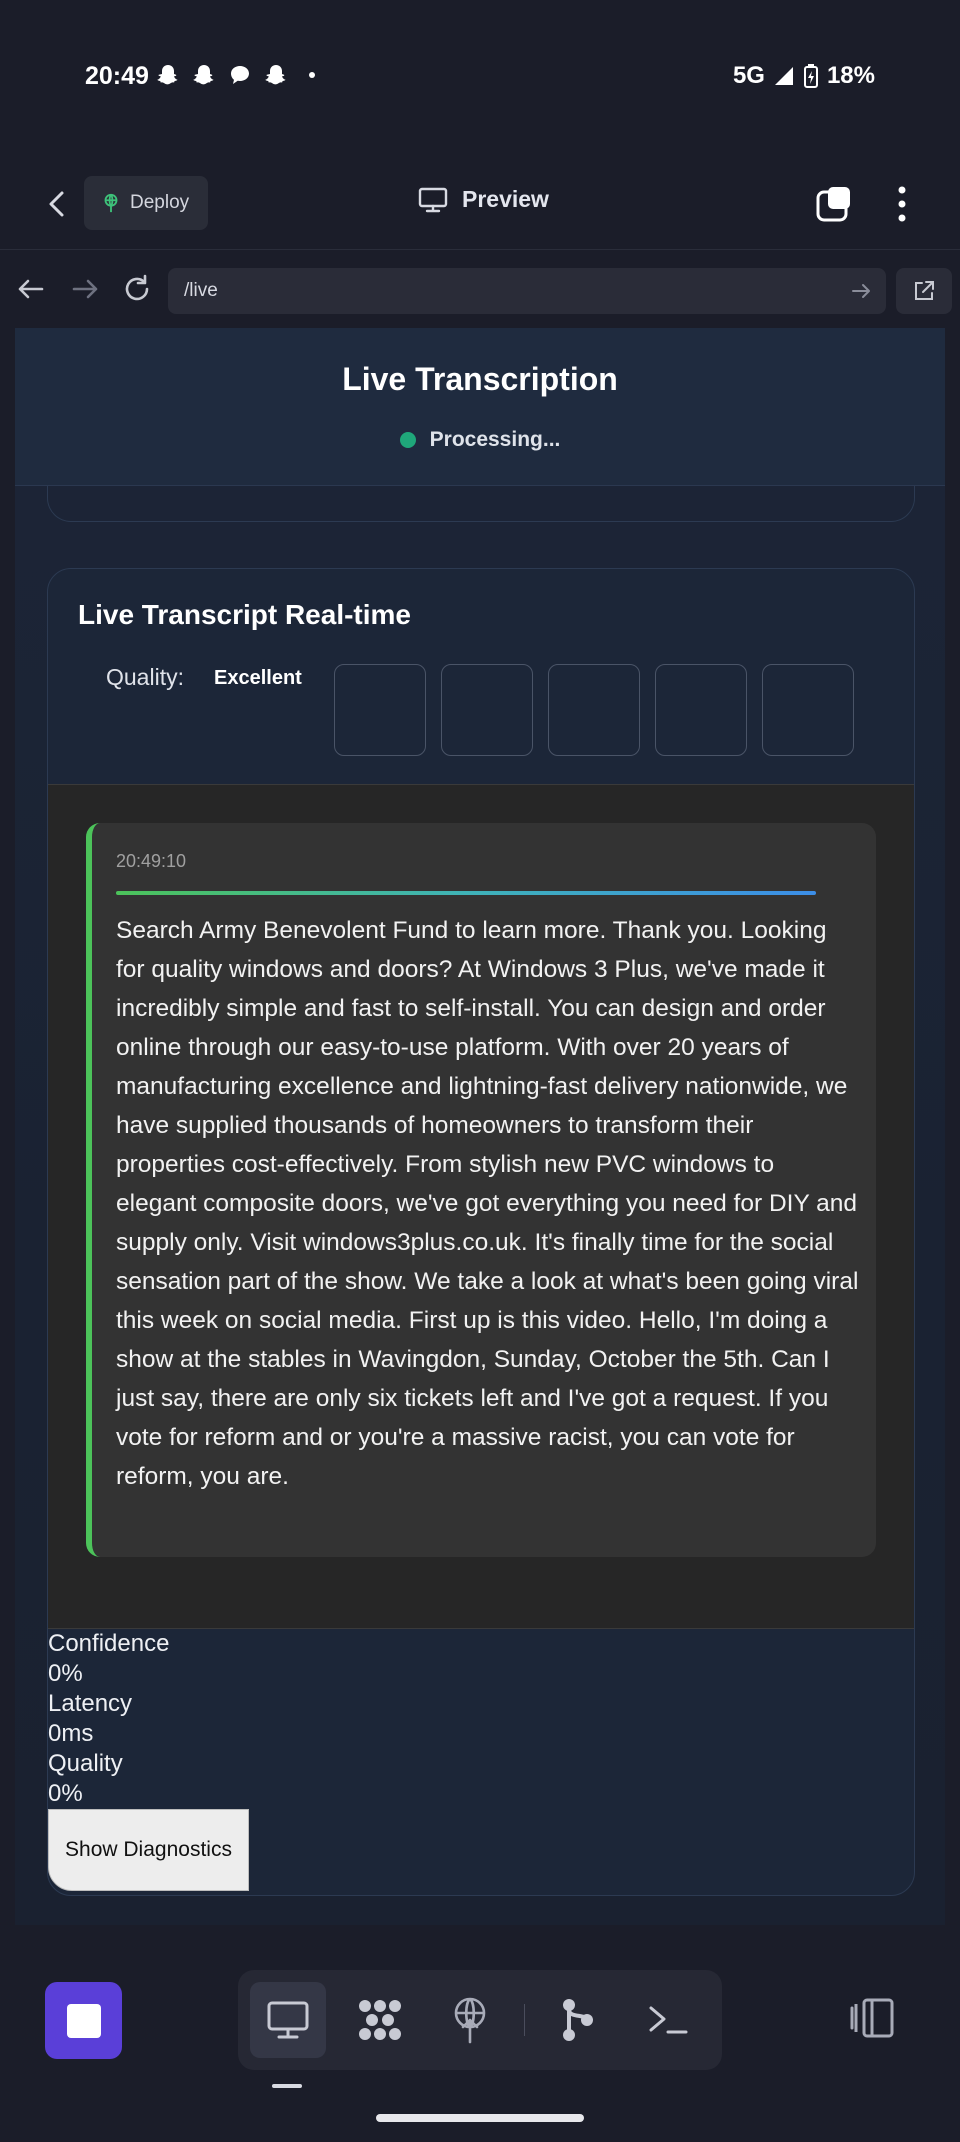 This screenshot has height=2142, width=960. What do you see at coordinates (524, 2020) in the screenshot?
I see `tool-separator` at bounding box center [524, 2020].